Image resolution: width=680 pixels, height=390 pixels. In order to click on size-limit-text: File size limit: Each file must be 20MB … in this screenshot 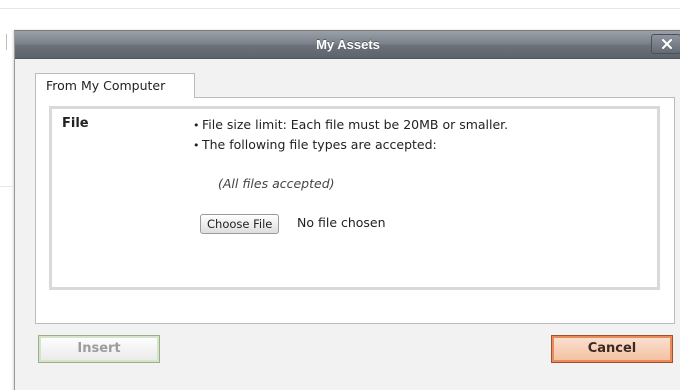, I will do `click(355, 124)`.